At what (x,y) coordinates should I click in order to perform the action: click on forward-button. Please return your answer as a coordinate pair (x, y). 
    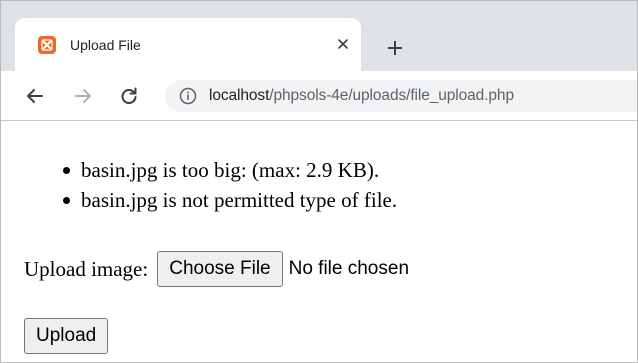
    Looking at the image, I should click on (83, 96).